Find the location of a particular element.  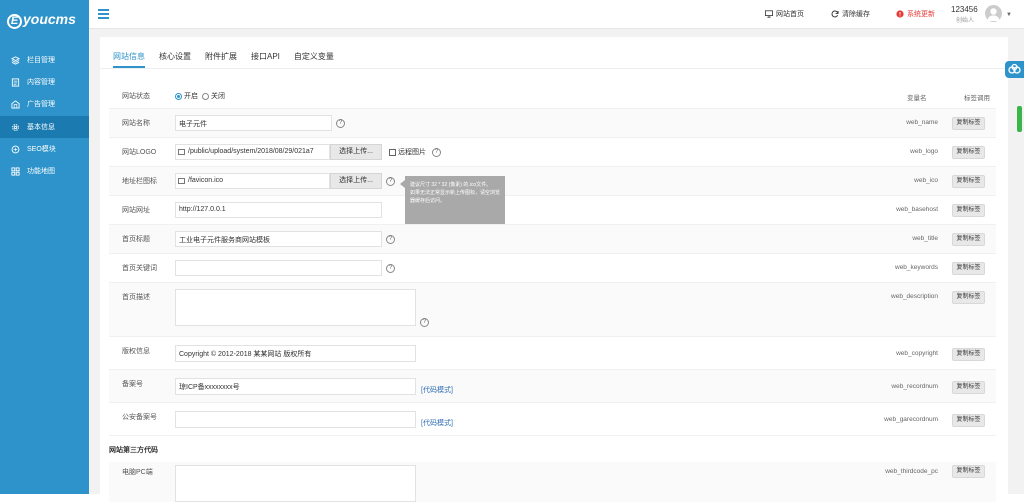

sidebar-item-seo: SEO模块 is located at coordinates (44, 149).